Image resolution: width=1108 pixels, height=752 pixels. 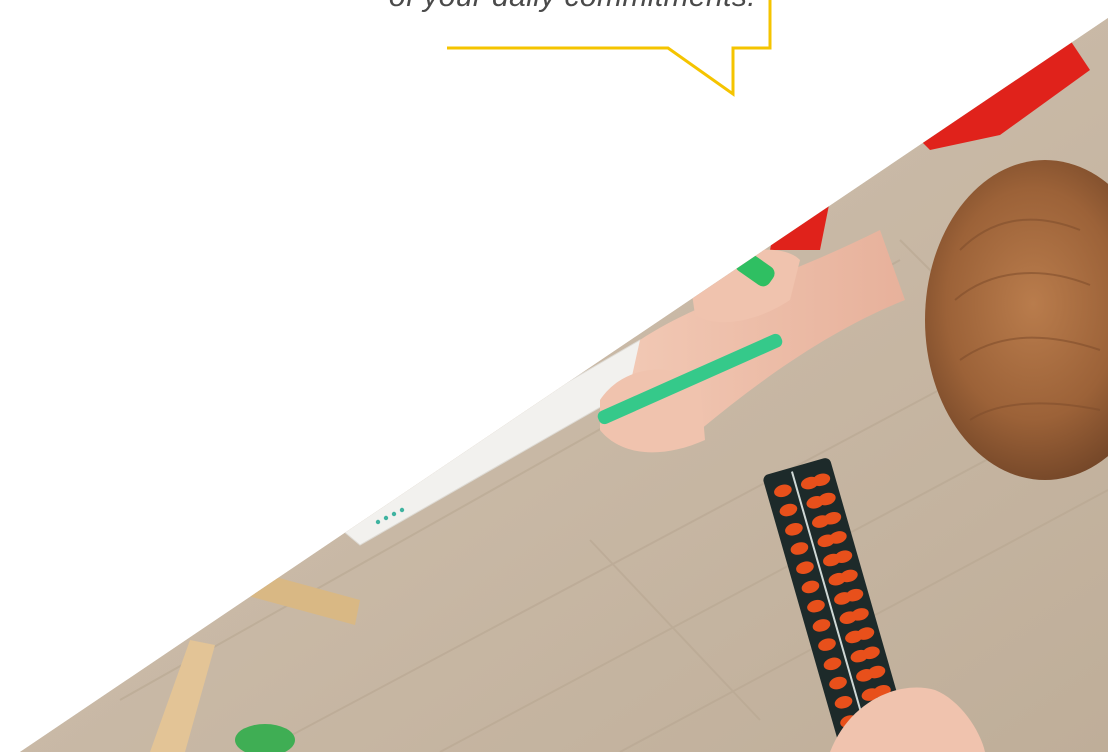 I want to click on speech-bubble-outline, so click(x=609, y=48).